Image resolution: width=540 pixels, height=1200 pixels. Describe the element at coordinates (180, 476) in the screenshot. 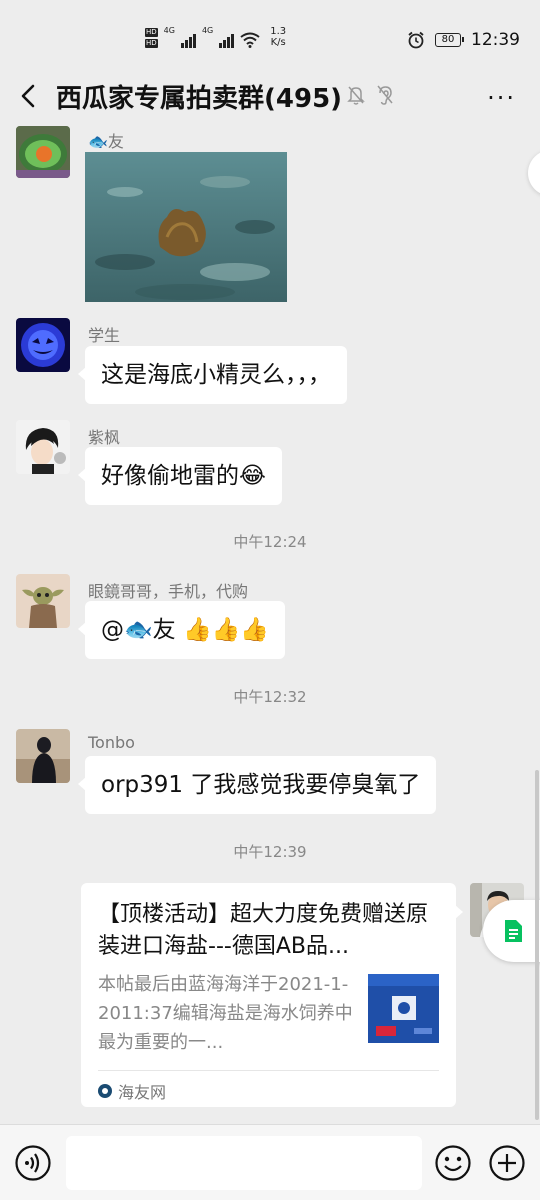

I see `message-bubble: 好像偷地雷的😂` at that location.